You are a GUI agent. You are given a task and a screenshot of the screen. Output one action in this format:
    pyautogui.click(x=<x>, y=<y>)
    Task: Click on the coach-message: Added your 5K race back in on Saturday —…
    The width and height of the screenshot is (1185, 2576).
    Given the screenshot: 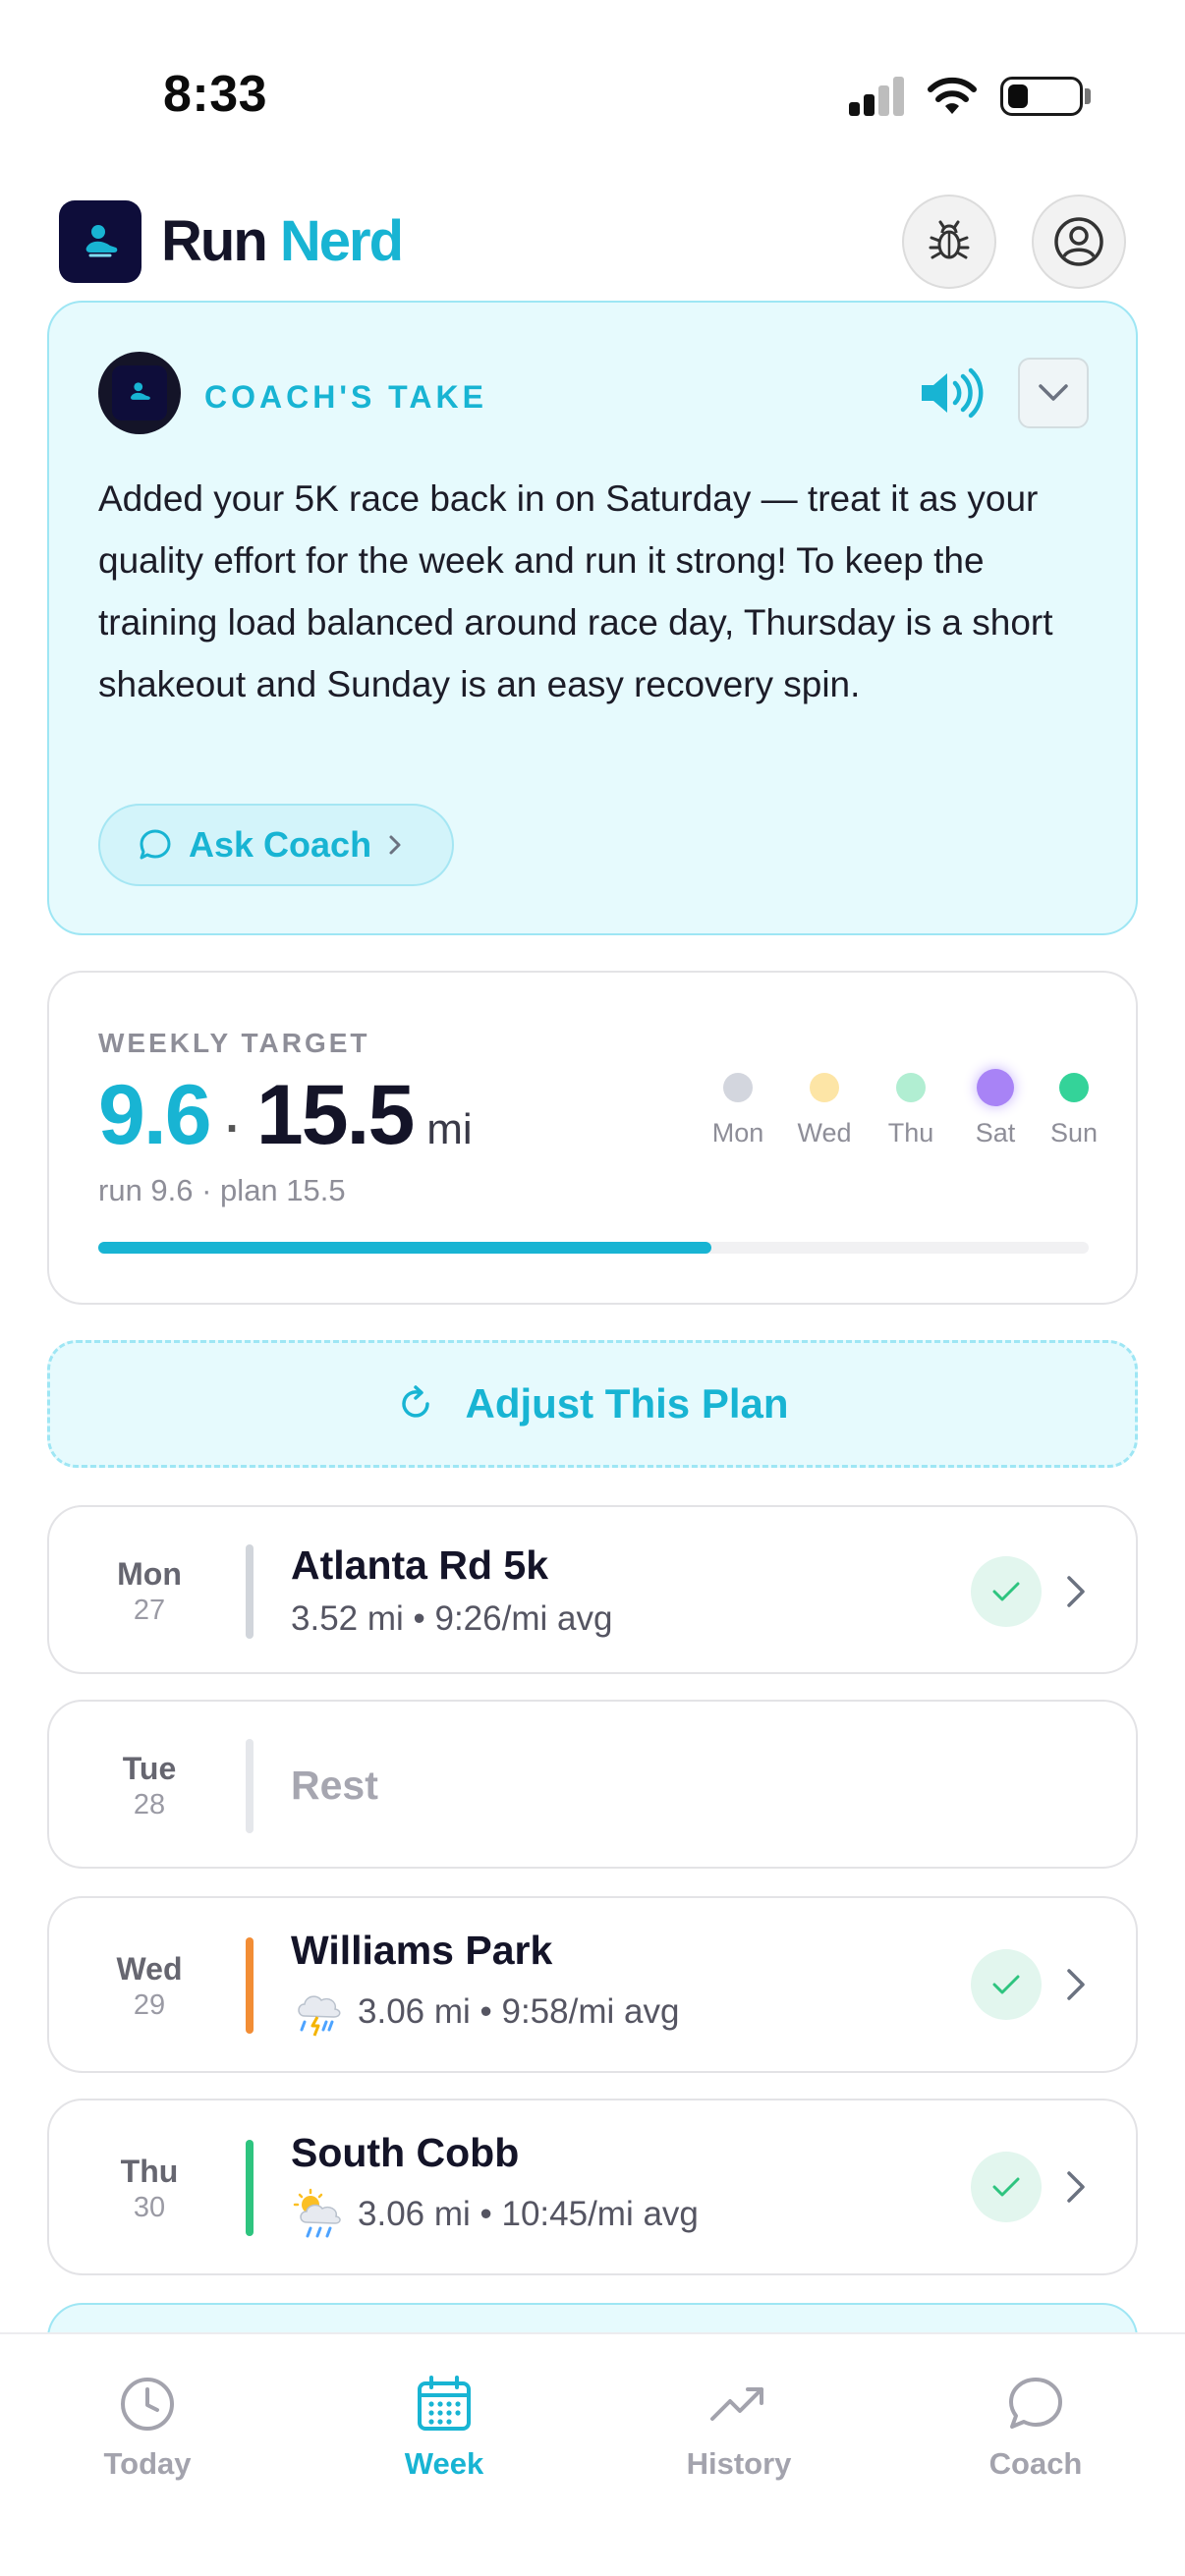 What is the action you would take?
    pyautogui.click(x=575, y=591)
    